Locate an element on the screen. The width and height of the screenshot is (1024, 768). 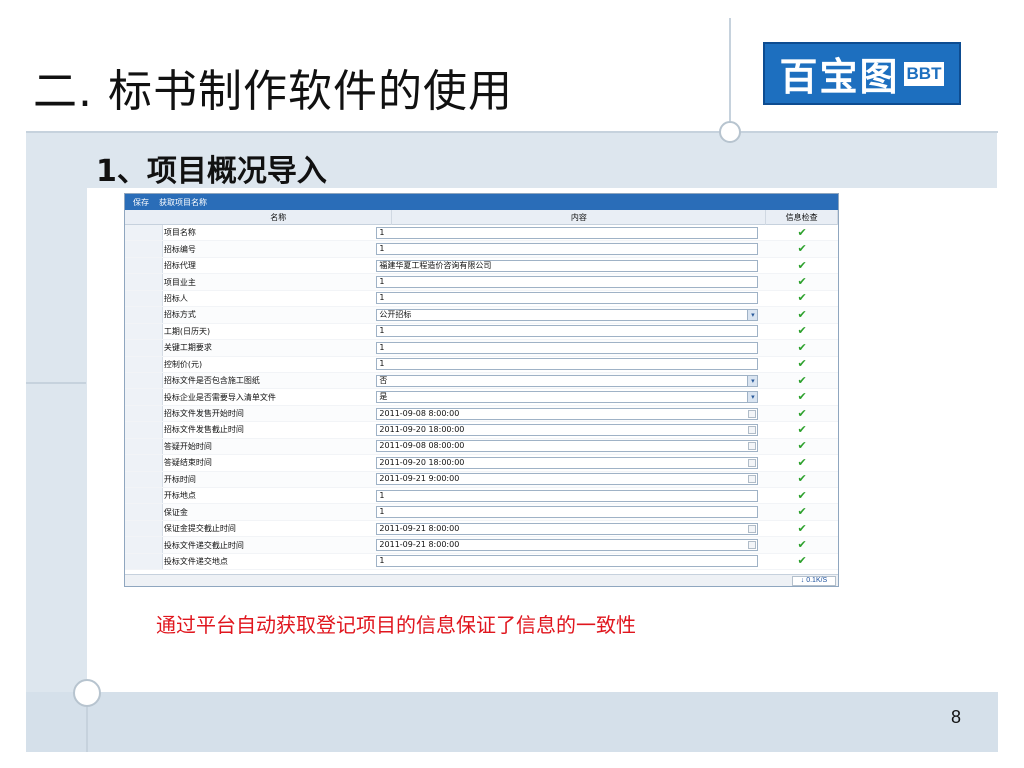
table-row: 招标人 1 ✔ is located at coordinates (481, 299).